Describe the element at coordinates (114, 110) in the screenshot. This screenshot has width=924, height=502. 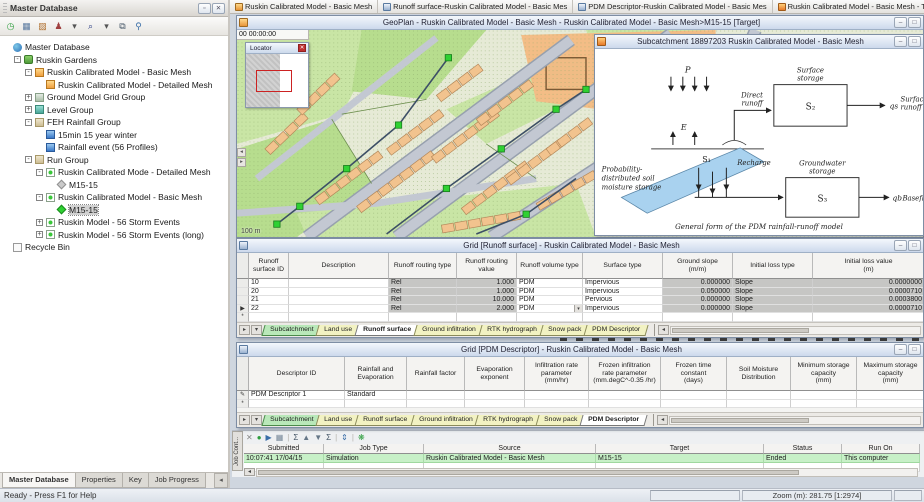
I see `tree-item-level-group: + Level Group` at that location.